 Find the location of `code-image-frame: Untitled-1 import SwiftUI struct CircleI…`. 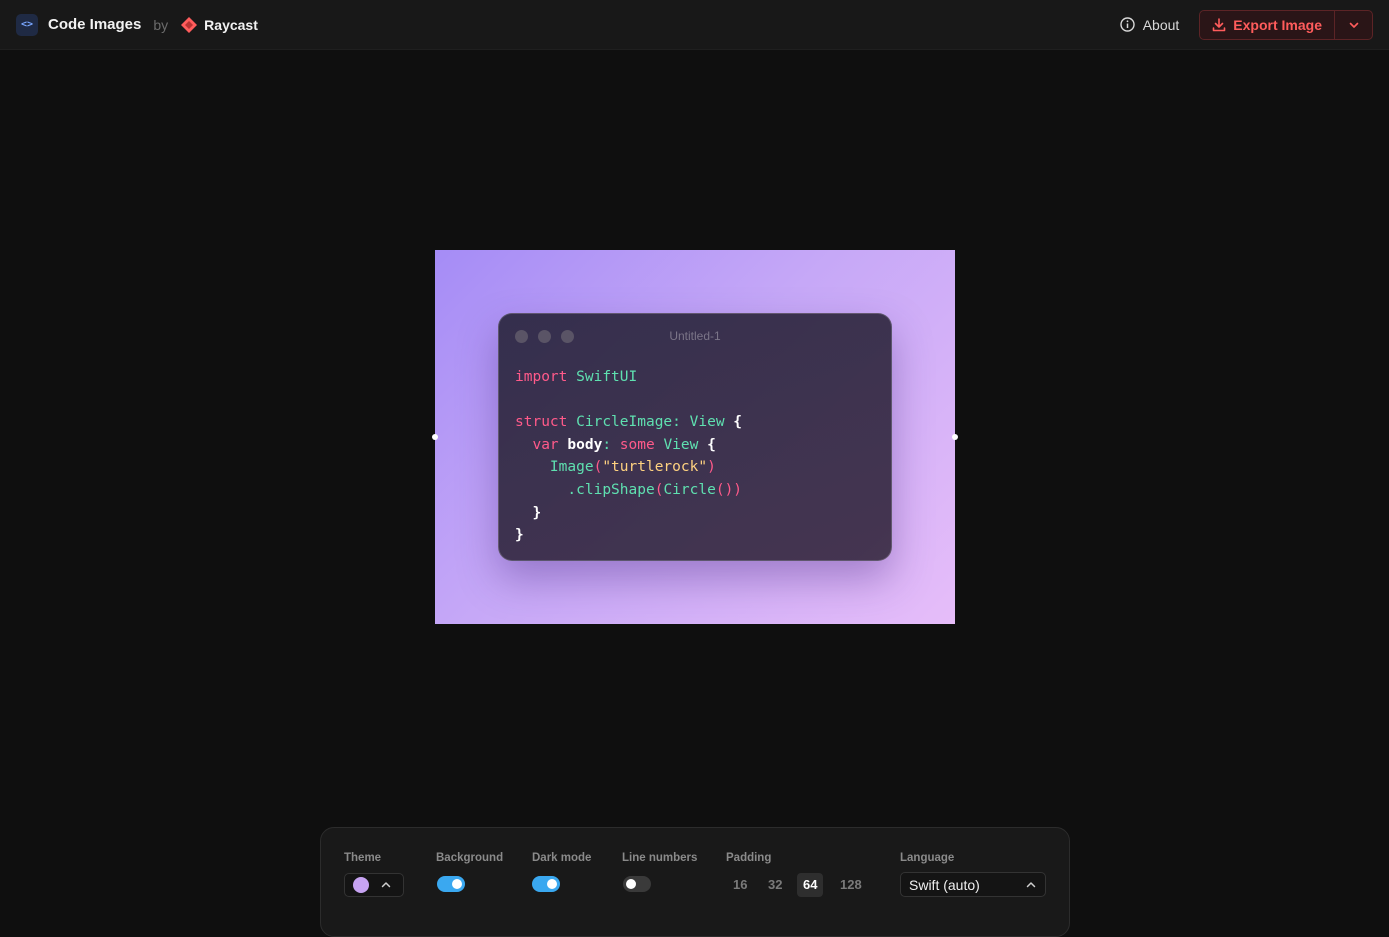

code-image-frame: Untitled-1 import SwiftUI struct CircleI… is located at coordinates (695, 437).